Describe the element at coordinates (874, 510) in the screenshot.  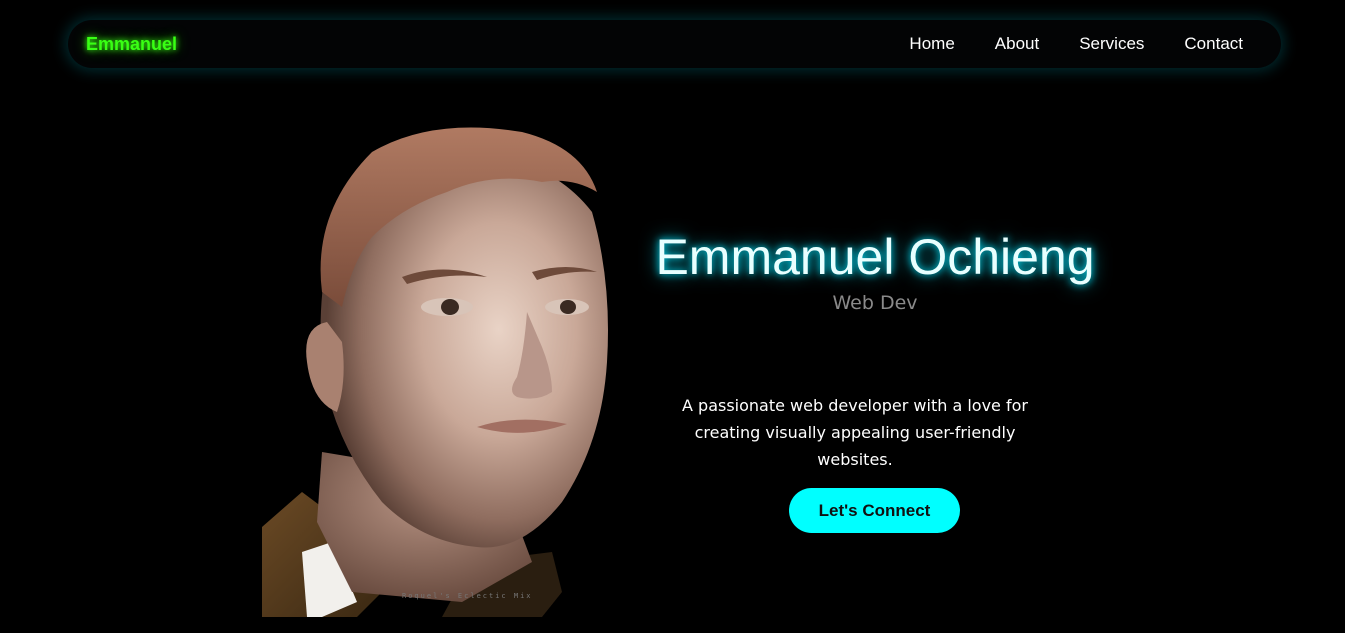
I see `lets-connect-button: Let's Connect` at that location.